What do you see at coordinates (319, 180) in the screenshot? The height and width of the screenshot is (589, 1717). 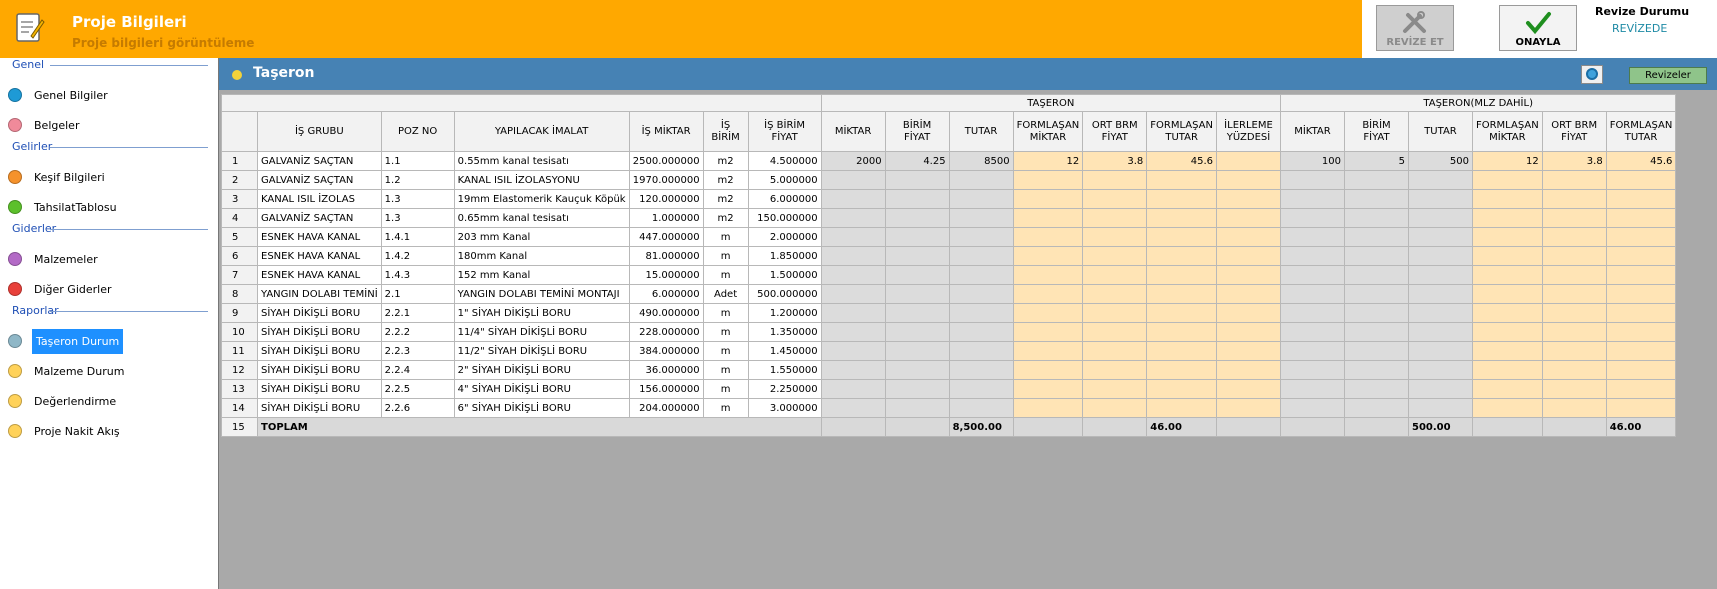 I see `cell-is-grubu: GALVANİZ SAÇTAN` at bounding box center [319, 180].